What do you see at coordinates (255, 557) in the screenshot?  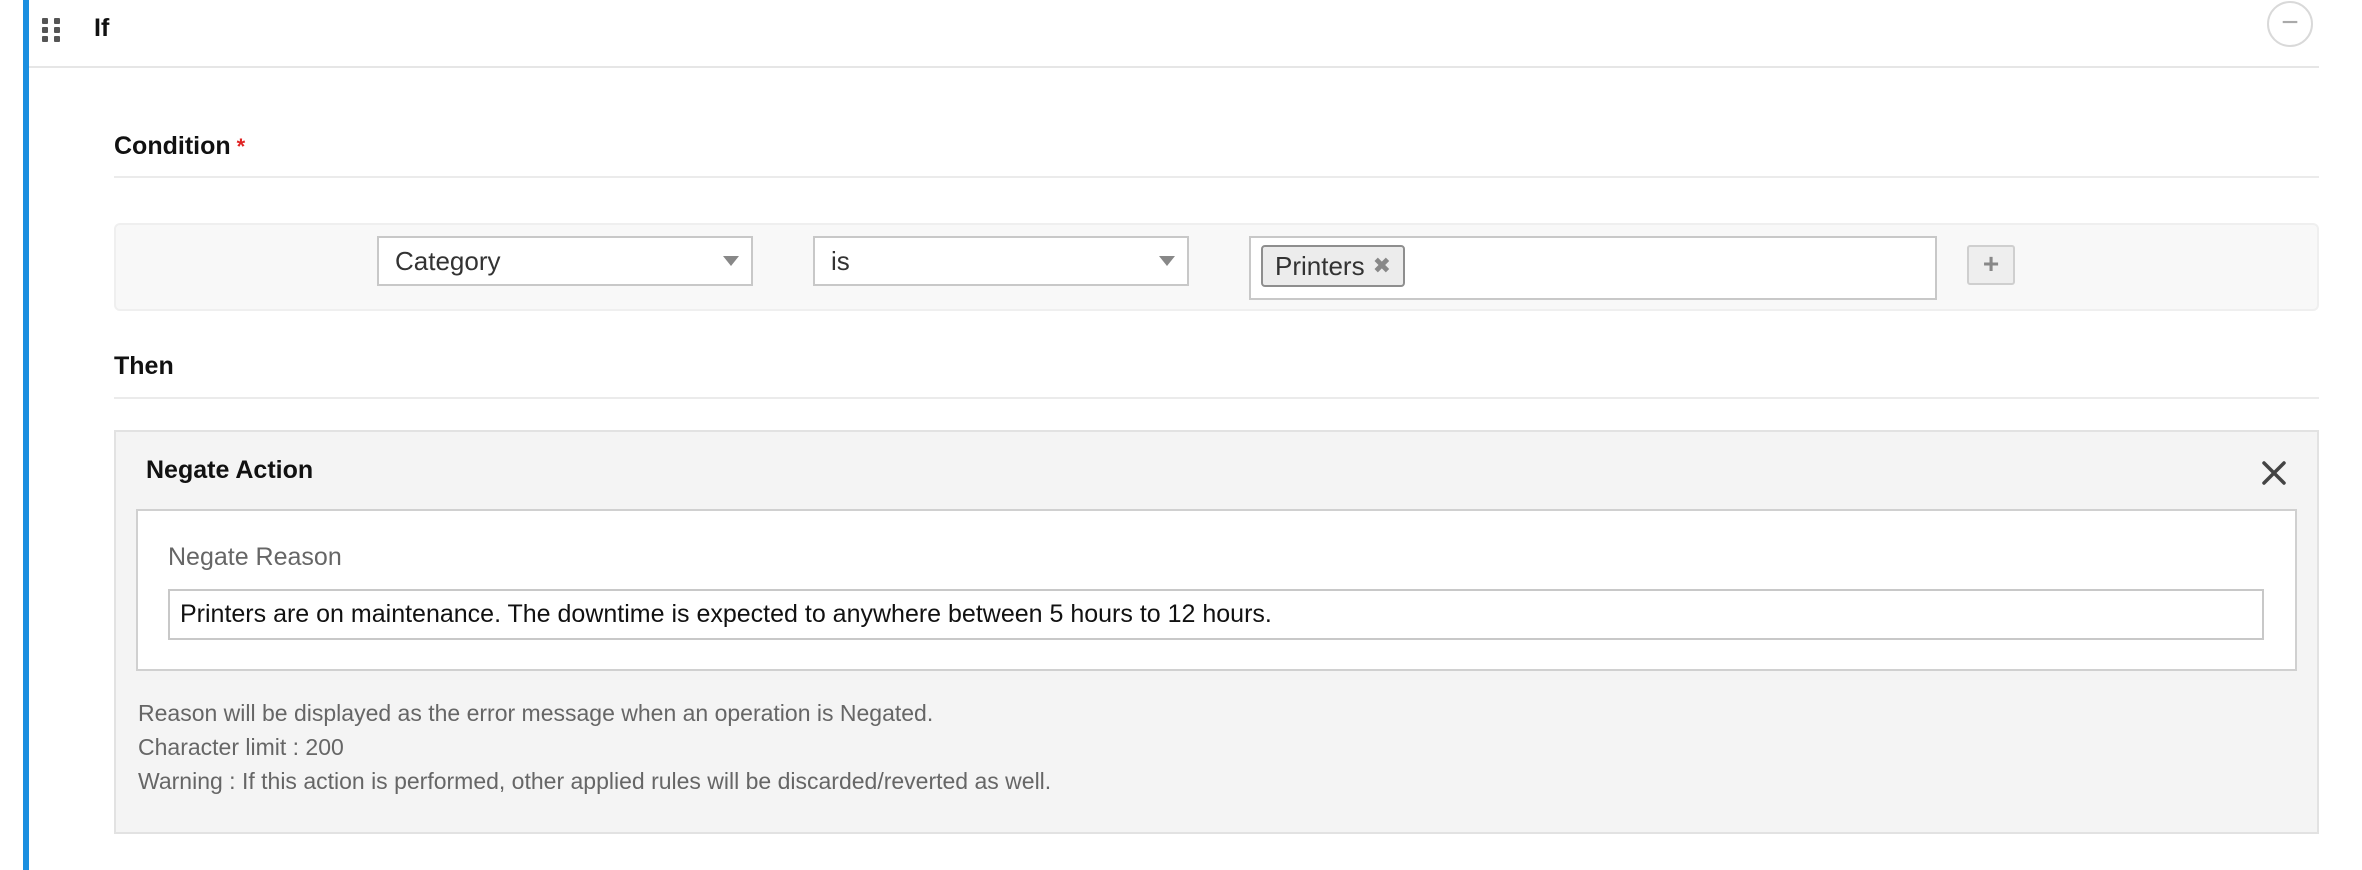 I see `negate-reason-label: Negate Reason` at bounding box center [255, 557].